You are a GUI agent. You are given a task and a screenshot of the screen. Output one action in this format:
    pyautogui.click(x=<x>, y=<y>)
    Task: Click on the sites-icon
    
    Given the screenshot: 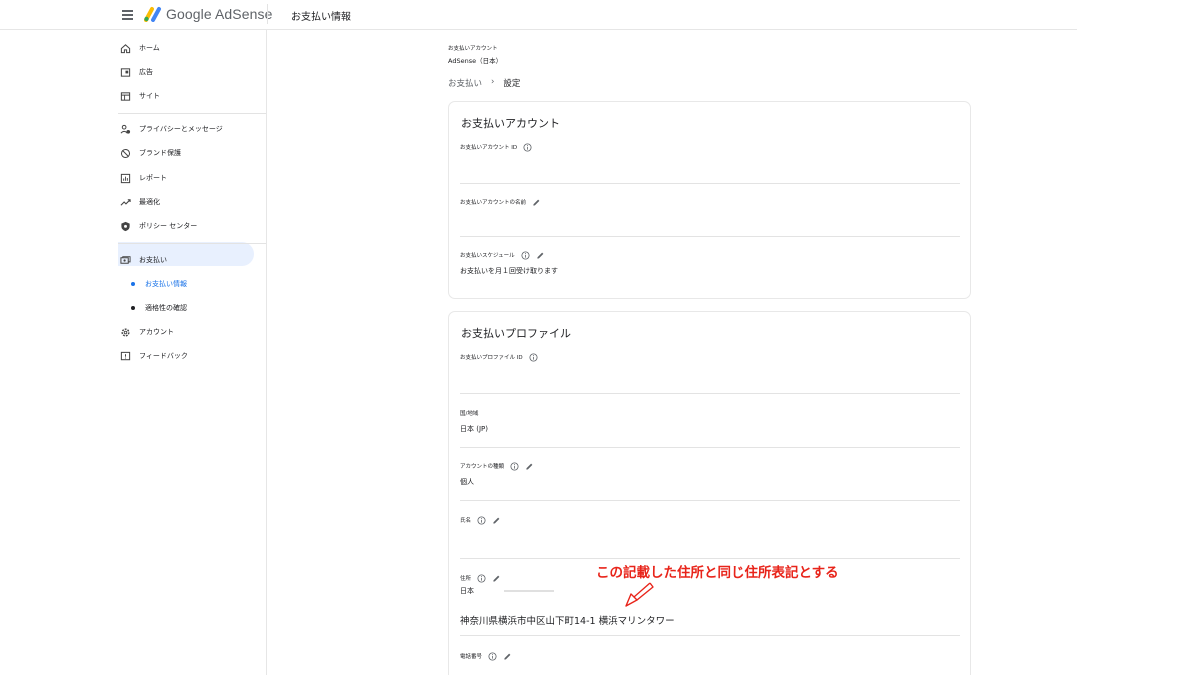 What is the action you would take?
    pyautogui.click(x=125, y=96)
    